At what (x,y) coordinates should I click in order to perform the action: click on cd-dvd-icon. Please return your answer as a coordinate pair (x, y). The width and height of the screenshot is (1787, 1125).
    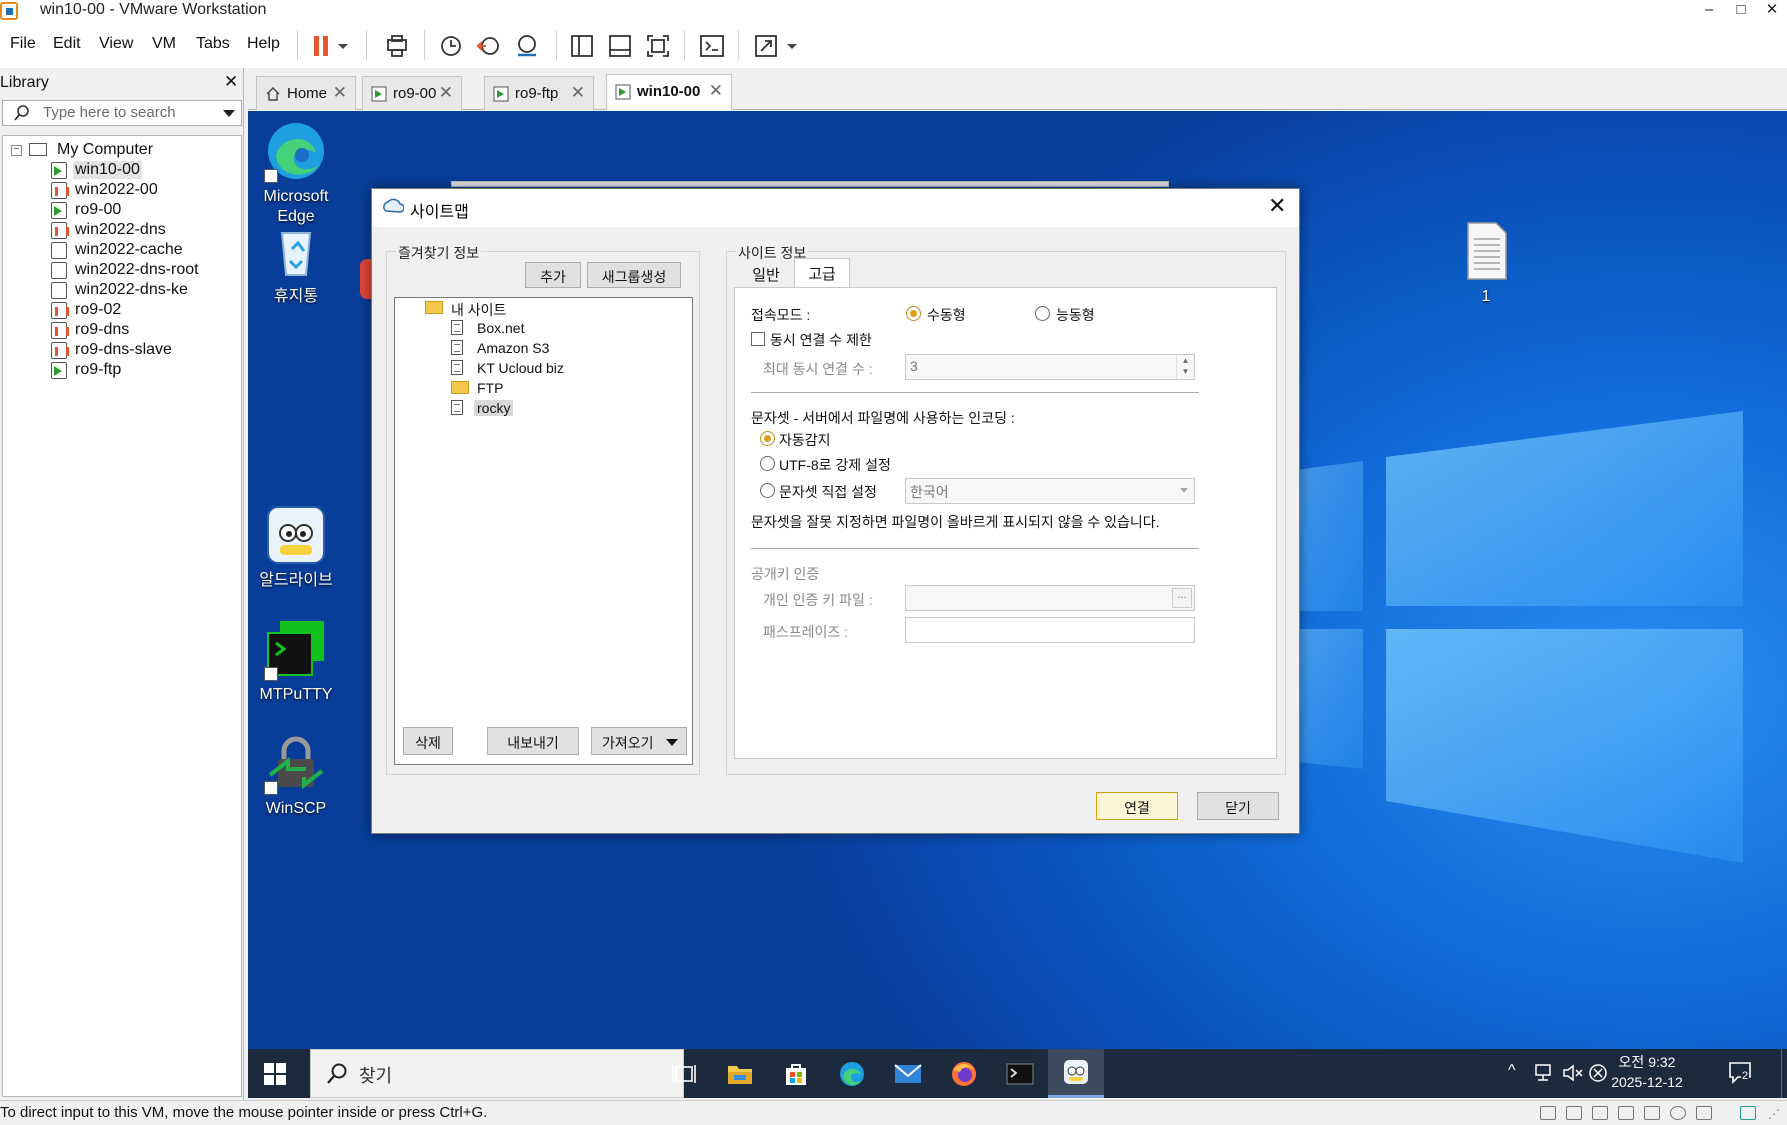
    Looking at the image, I should click on (1600, 1113).